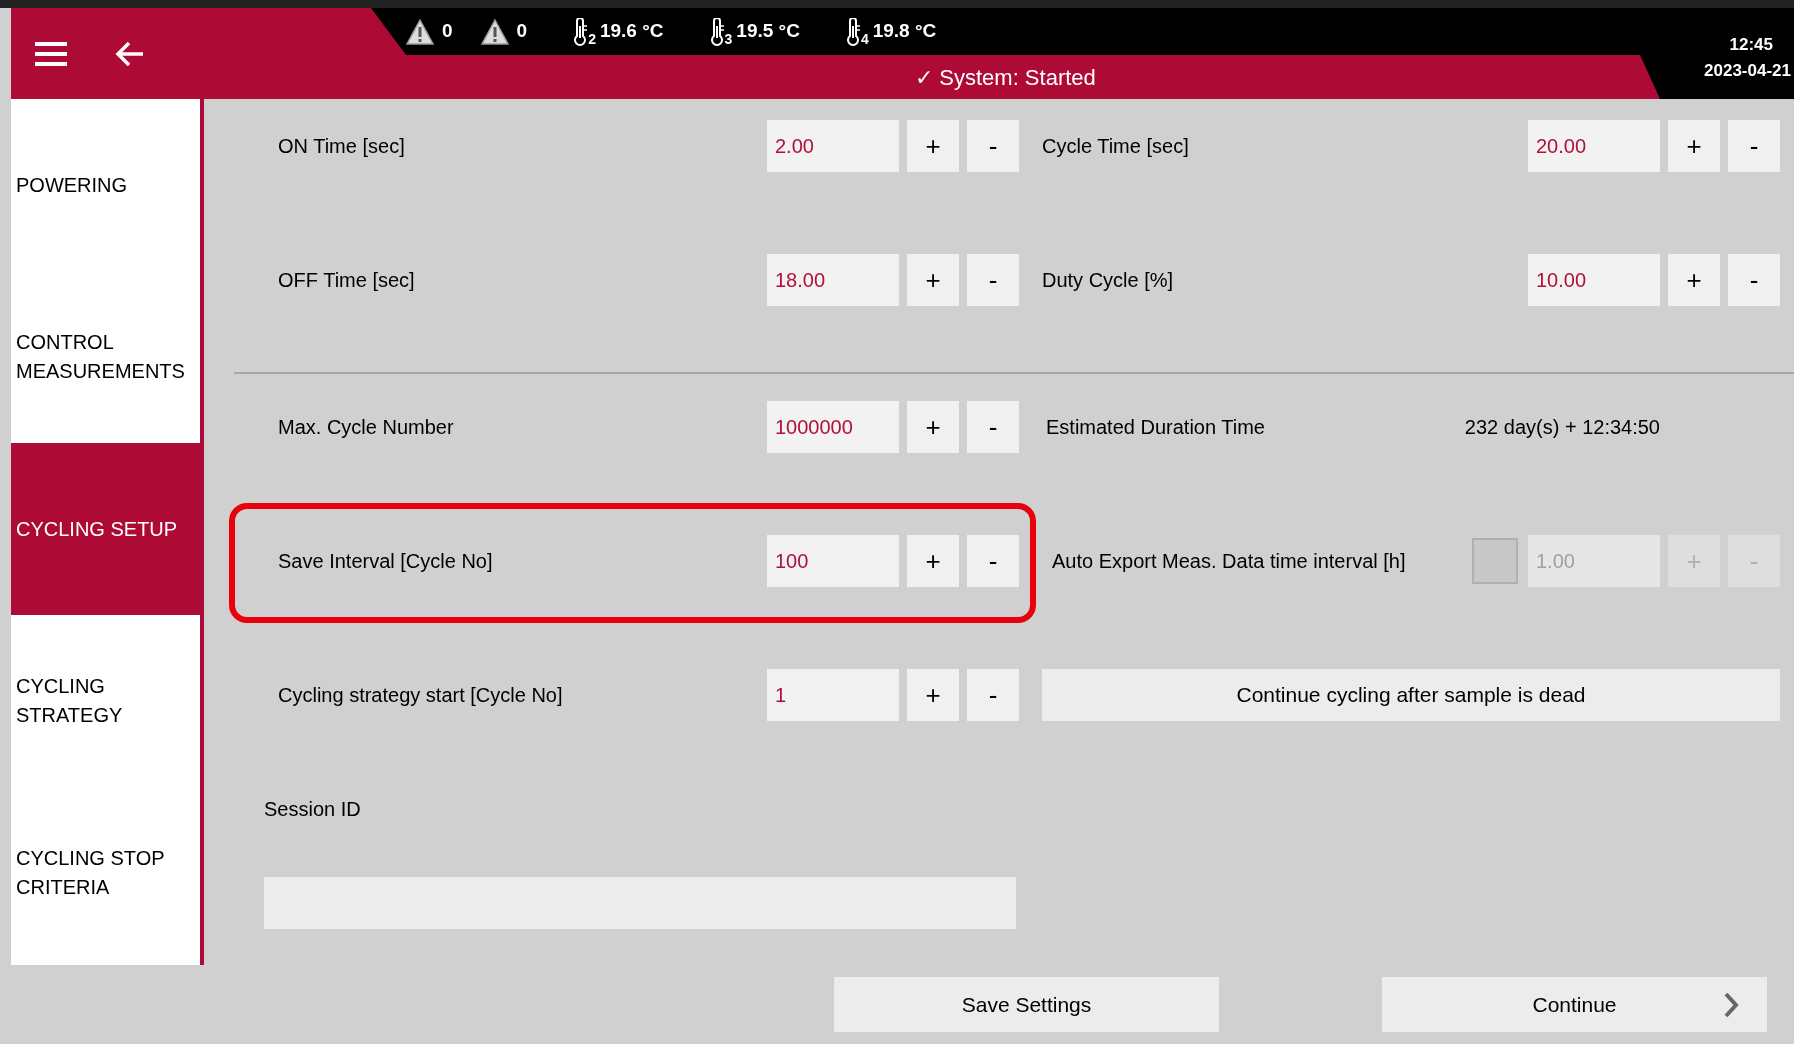  What do you see at coordinates (1116, 146) in the screenshot?
I see `setting-label: Cycle Time [sec]` at bounding box center [1116, 146].